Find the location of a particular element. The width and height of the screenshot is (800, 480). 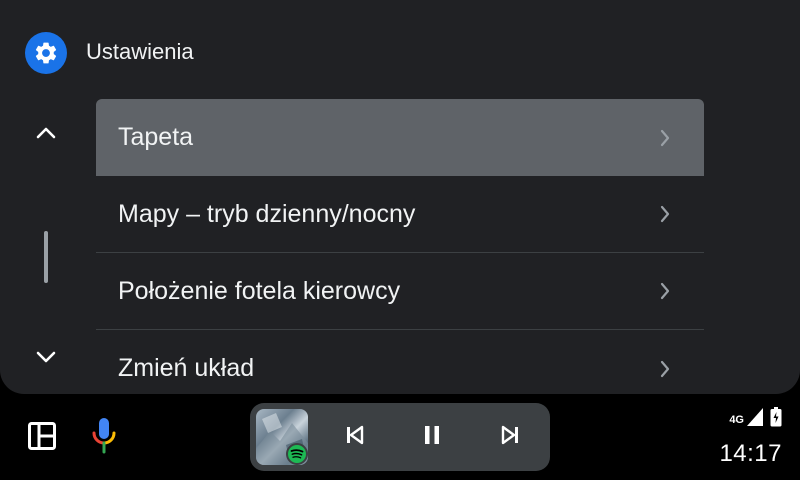

scroll-down-button is located at coordinates (46, 359).